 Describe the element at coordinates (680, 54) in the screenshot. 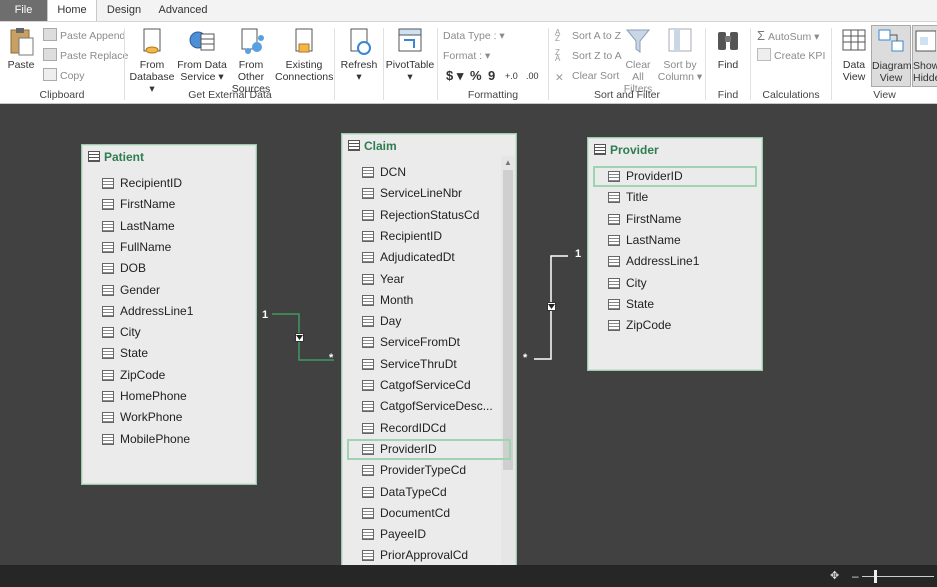

I see `sort-by-column-button: Sort by Column ▾` at that location.